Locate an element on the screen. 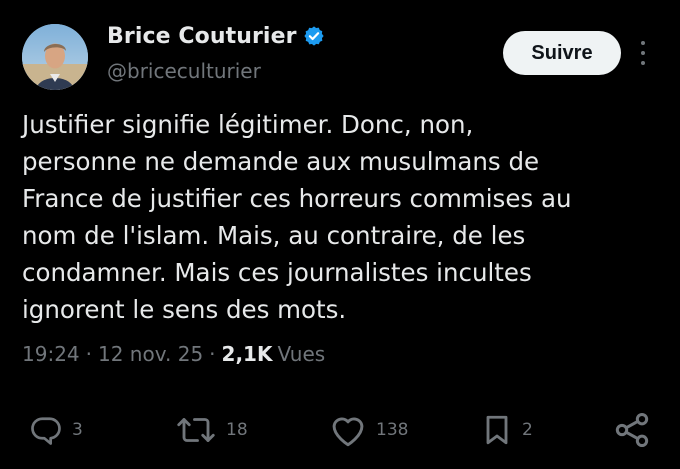  tweet-actions-bar: 3 18 138 2 is located at coordinates (340, 430).